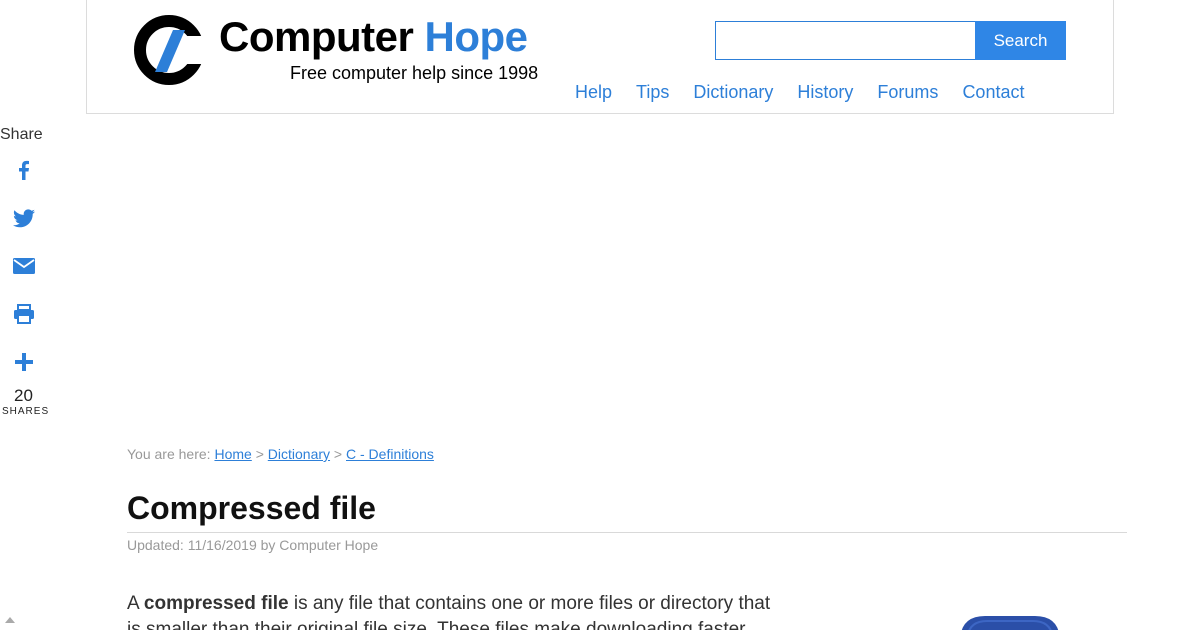  Describe the element at coordinates (390, 454) in the screenshot. I see `breadcrumb-c-definitions: C - Definitions` at that location.